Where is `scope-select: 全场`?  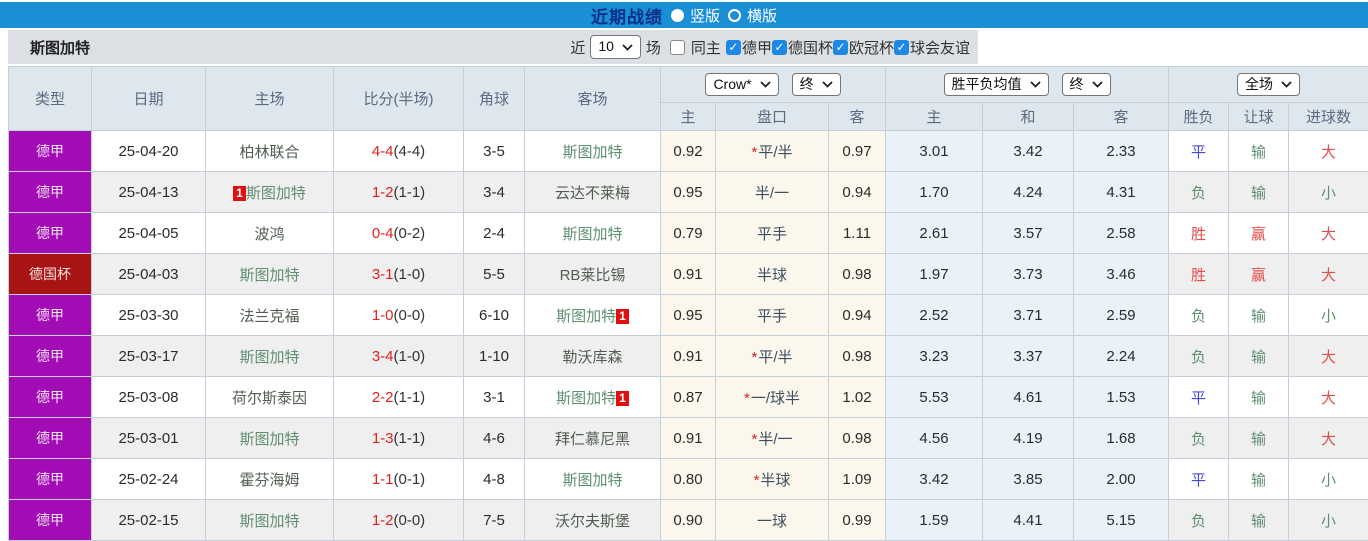 scope-select: 全场 is located at coordinates (1268, 85).